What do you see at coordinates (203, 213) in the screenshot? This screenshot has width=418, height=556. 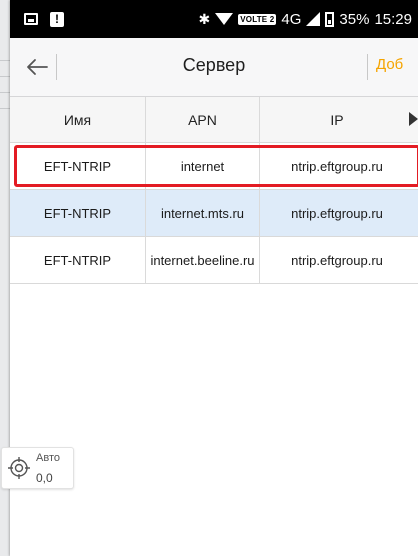 I see `cell-apn: internet.mts.ru` at bounding box center [203, 213].